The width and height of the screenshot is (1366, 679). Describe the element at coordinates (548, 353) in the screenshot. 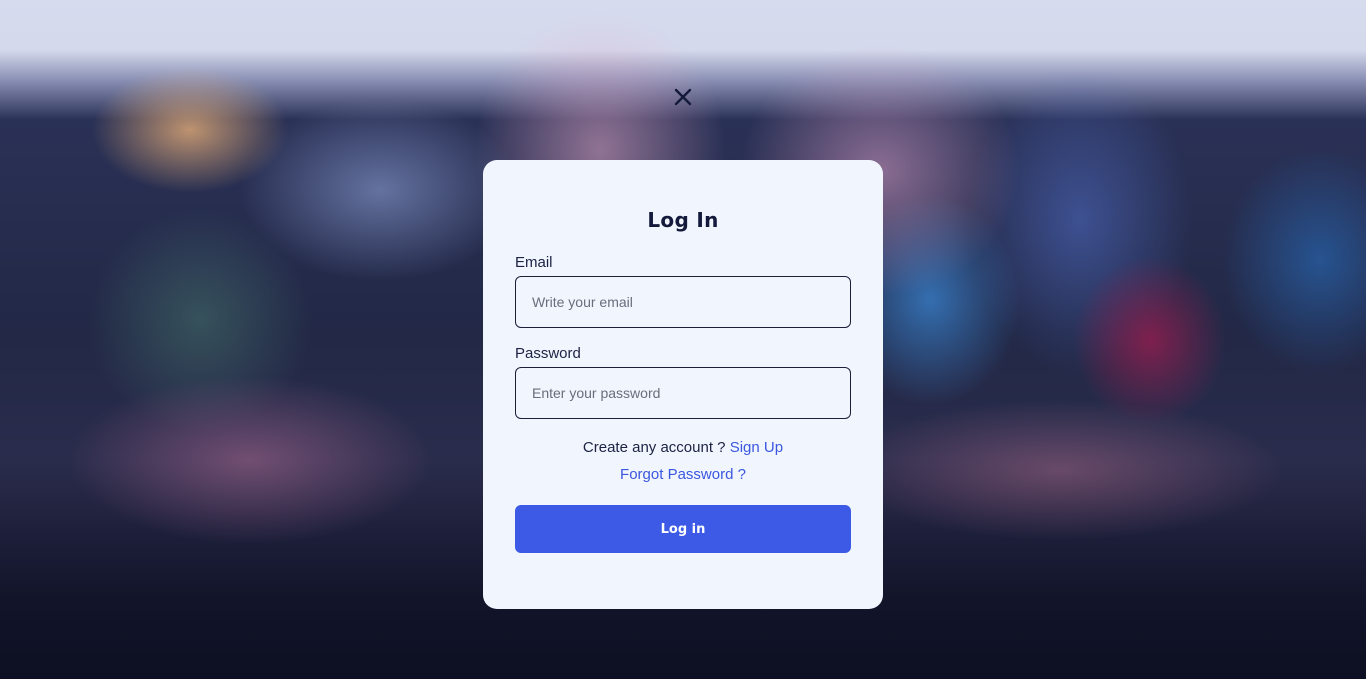

I see `password-label: Password` at that location.